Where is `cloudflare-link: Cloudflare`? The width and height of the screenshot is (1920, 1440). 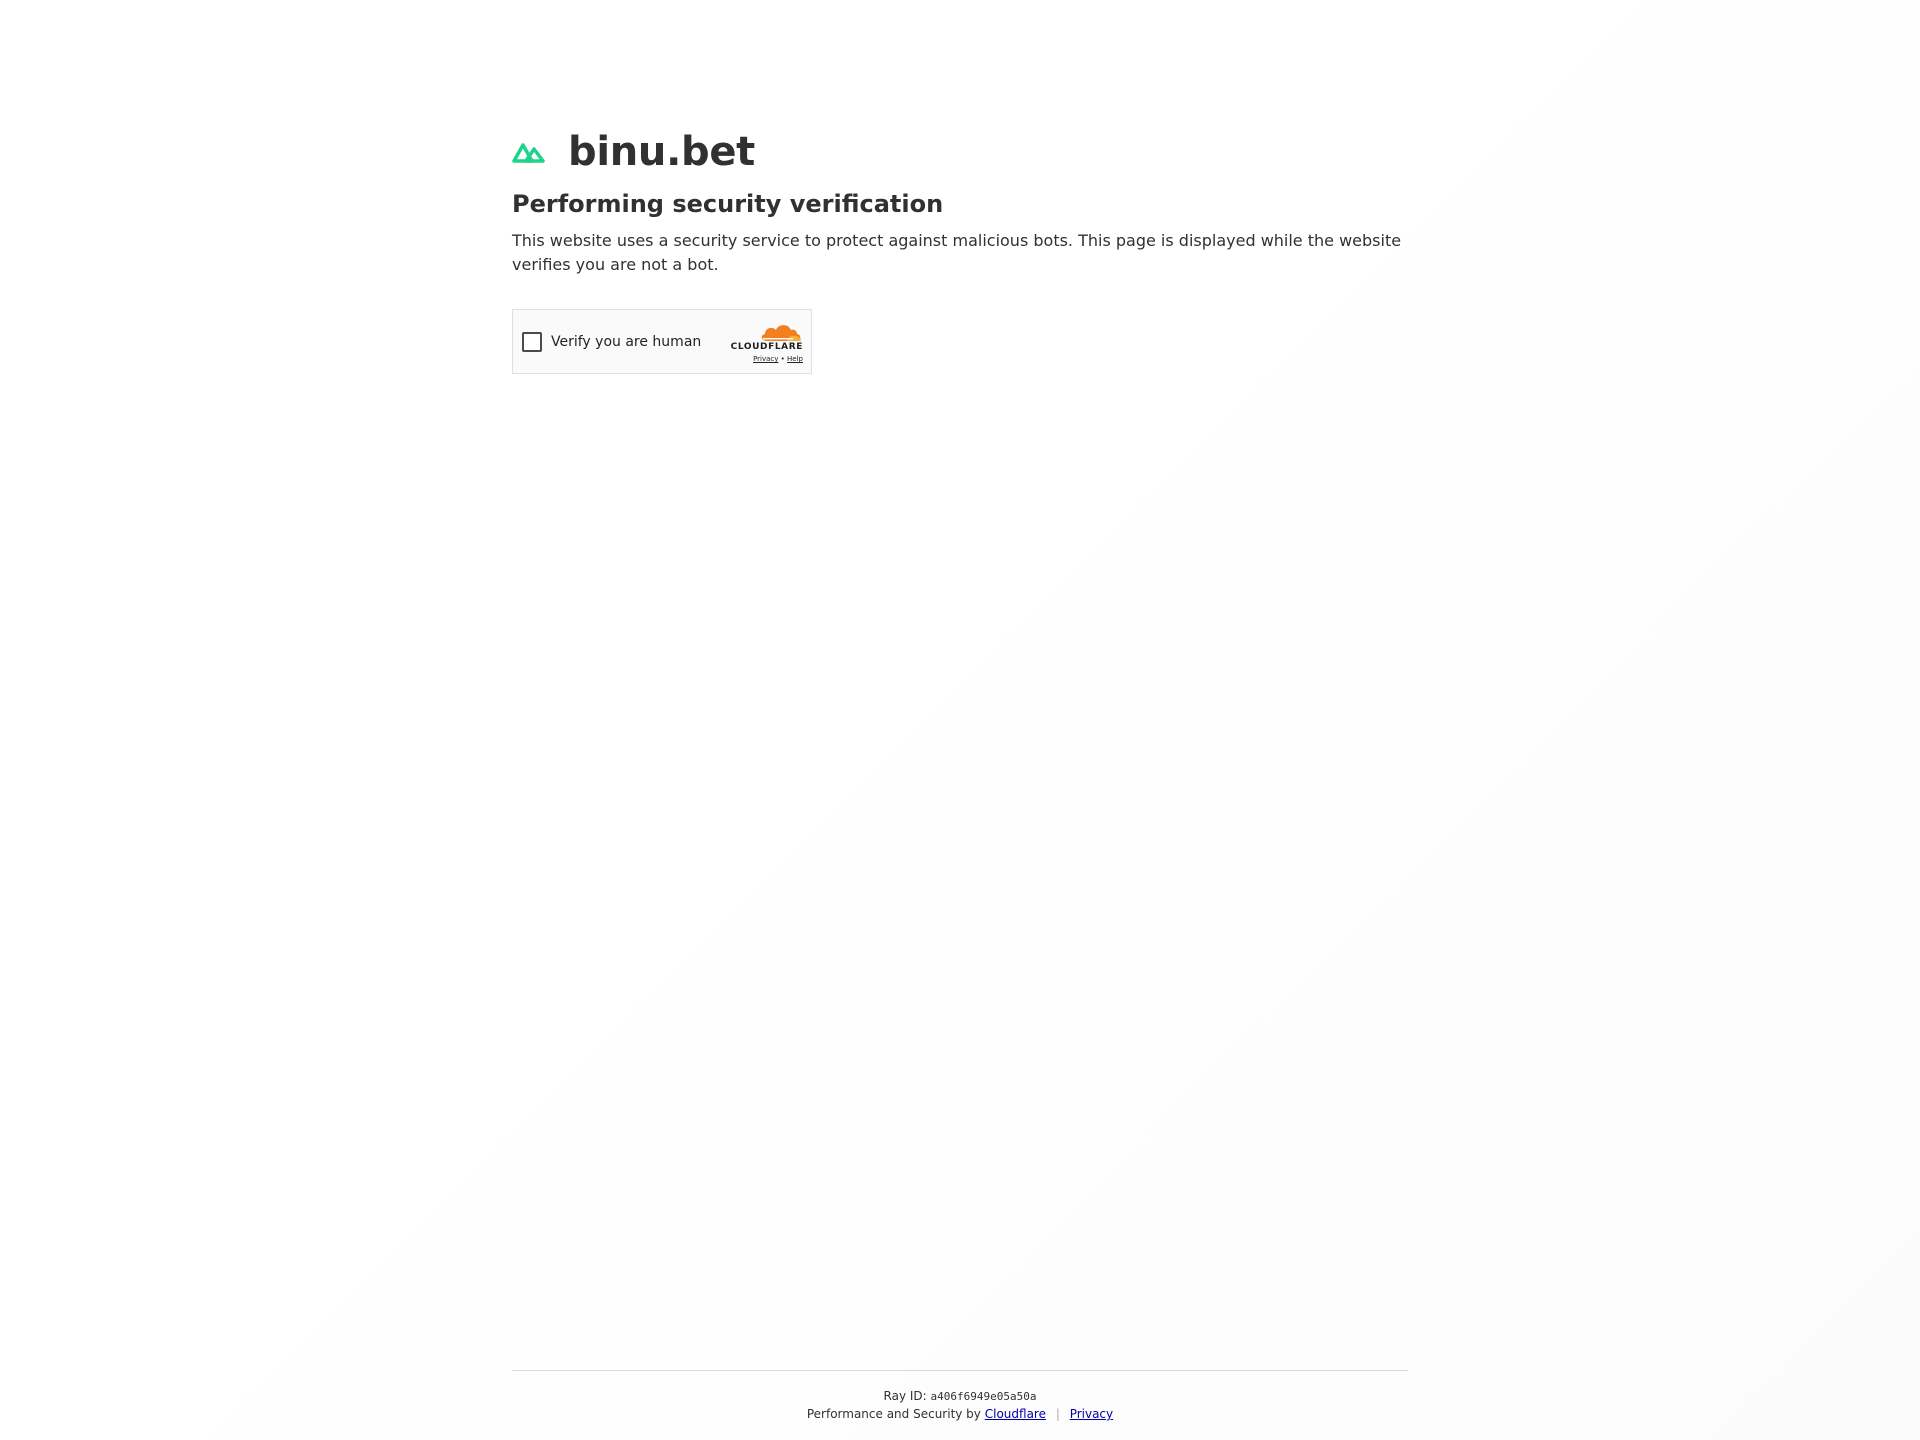 cloudflare-link: Cloudflare is located at coordinates (1015, 1414).